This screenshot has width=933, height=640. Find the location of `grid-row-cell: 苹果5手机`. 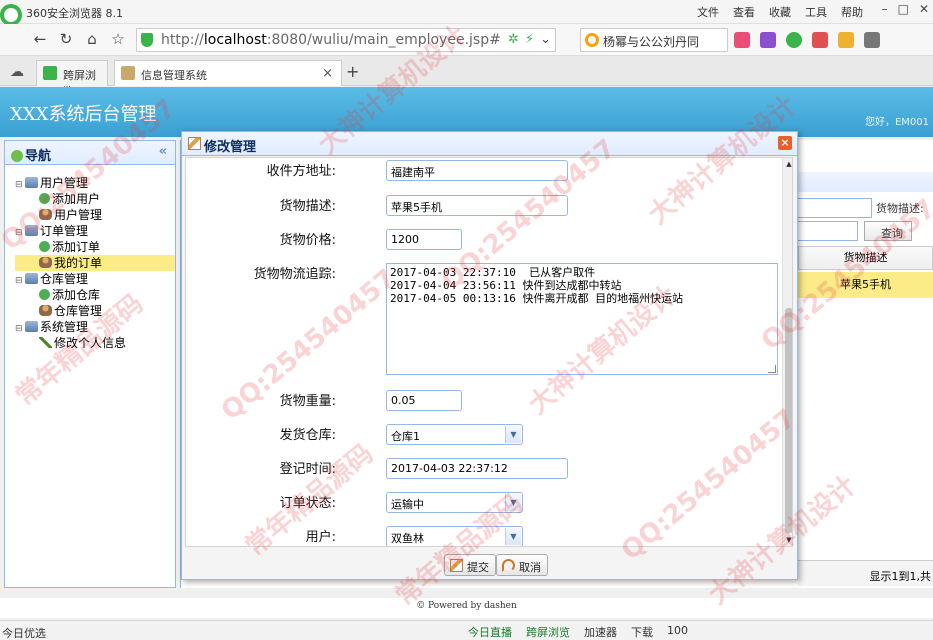

grid-row-cell: 苹果5手机 is located at coordinates (865, 285).